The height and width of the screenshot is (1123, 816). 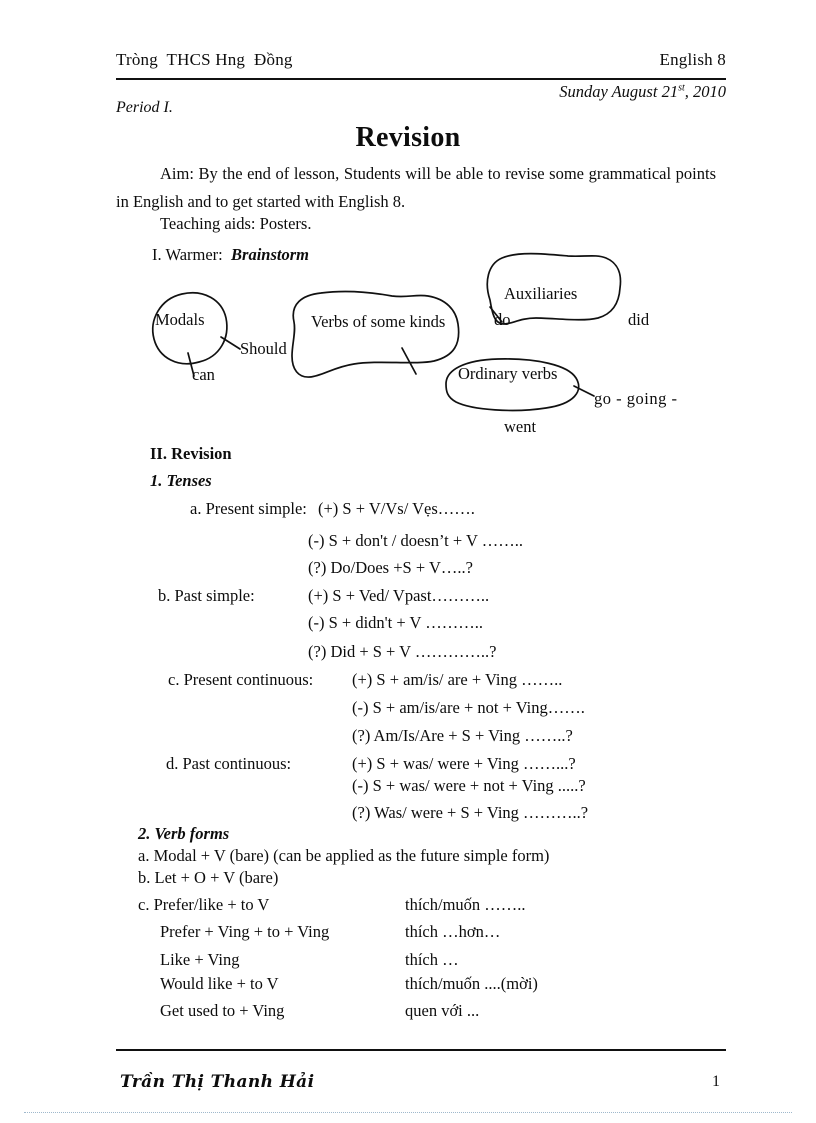 What do you see at coordinates (217, 1082) in the screenshot?
I see `footer-author-name: Trần Thị Thanh Hải` at bounding box center [217, 1082].